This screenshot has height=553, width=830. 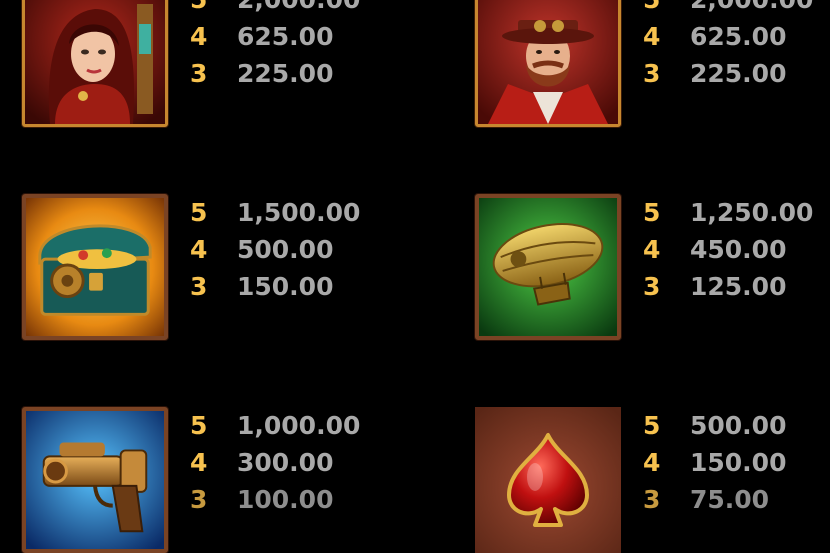 I want to click on payout-list: 5 500.00 4 150.00 3 75.00, so click(x=714, y=462).